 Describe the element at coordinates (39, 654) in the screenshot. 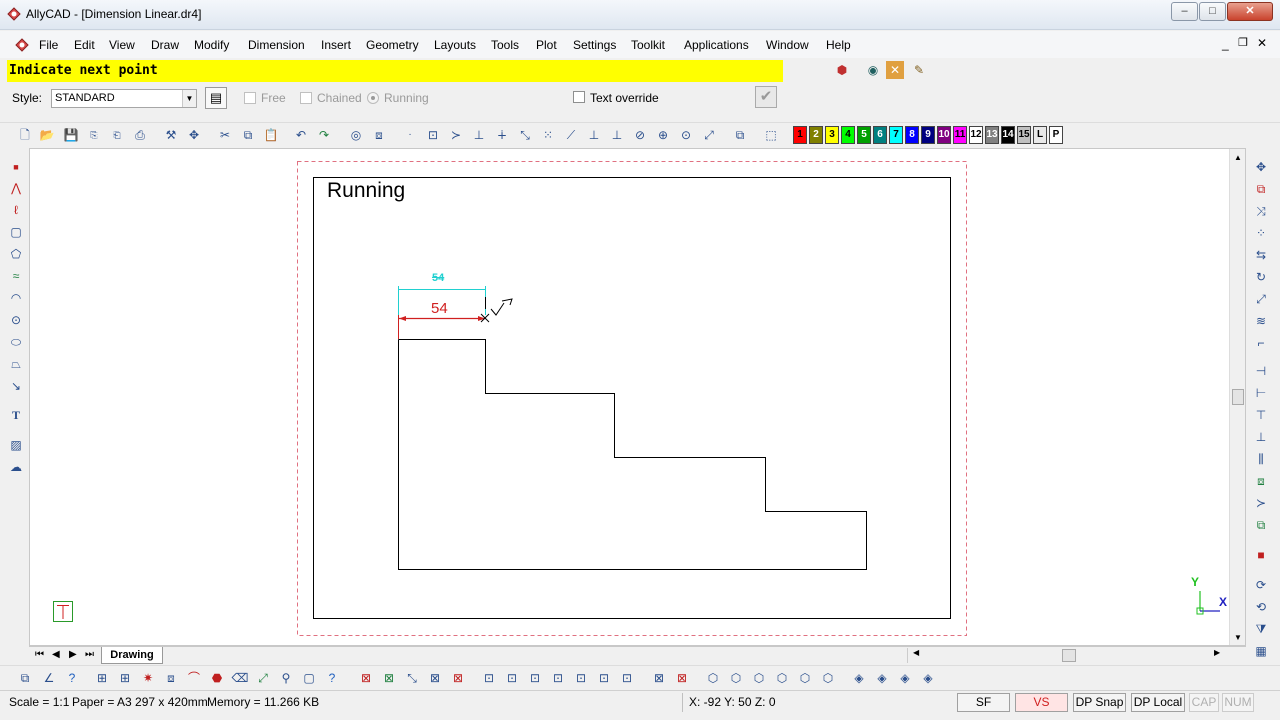

I see `first-tab-icon: ⏮` at that location.